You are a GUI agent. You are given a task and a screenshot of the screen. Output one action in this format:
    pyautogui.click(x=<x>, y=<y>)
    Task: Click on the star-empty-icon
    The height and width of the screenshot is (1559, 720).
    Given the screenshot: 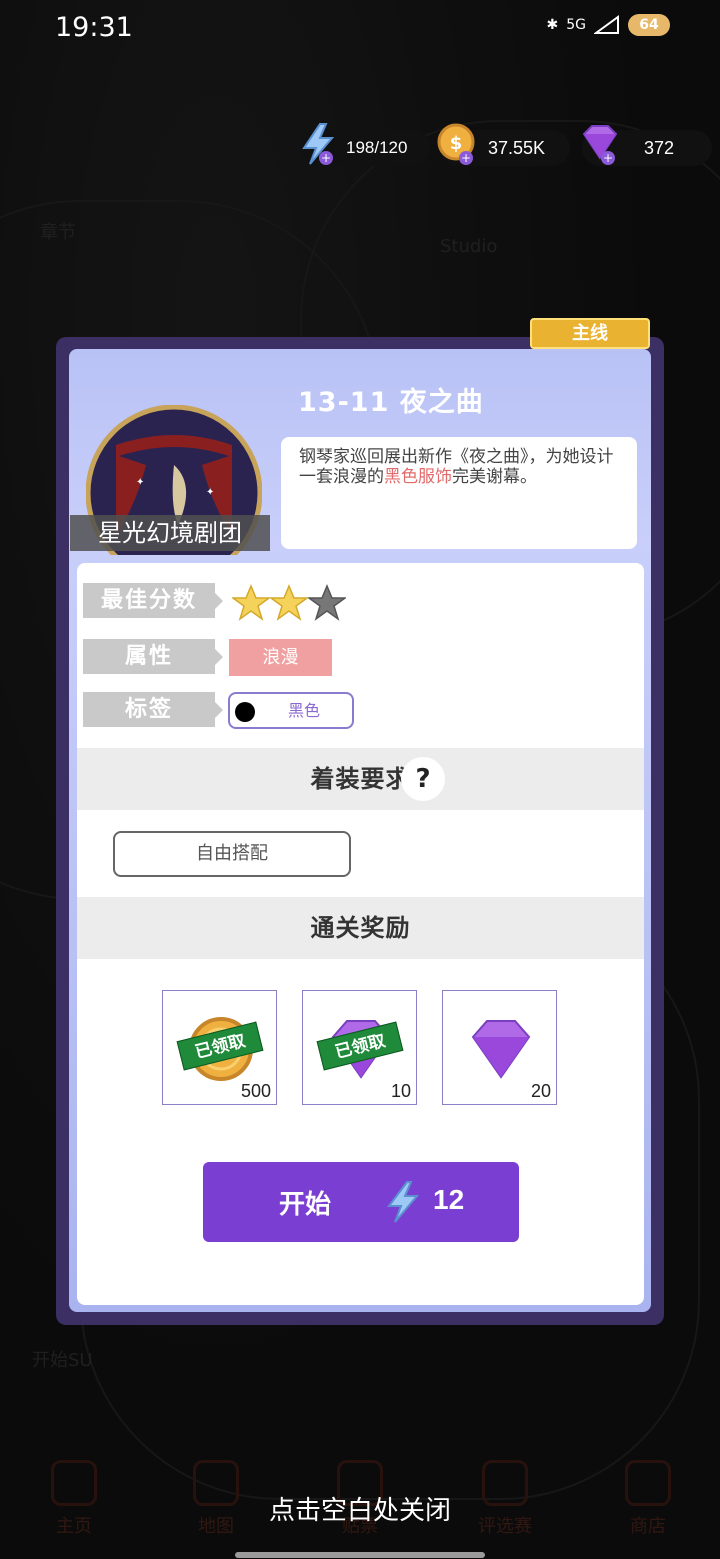 What is the action you would take?
    pyautogui.click(x=327, y=602)
    